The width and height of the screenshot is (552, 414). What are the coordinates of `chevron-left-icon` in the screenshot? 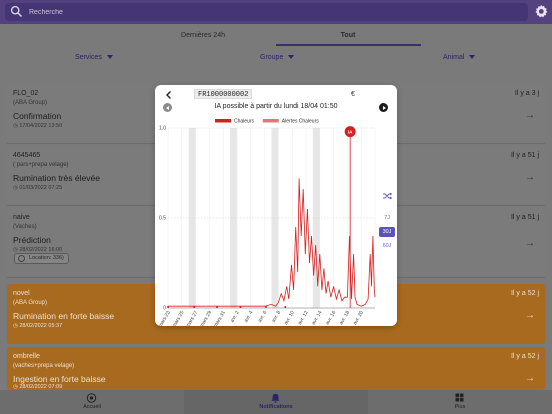 It's located at (169, 95).